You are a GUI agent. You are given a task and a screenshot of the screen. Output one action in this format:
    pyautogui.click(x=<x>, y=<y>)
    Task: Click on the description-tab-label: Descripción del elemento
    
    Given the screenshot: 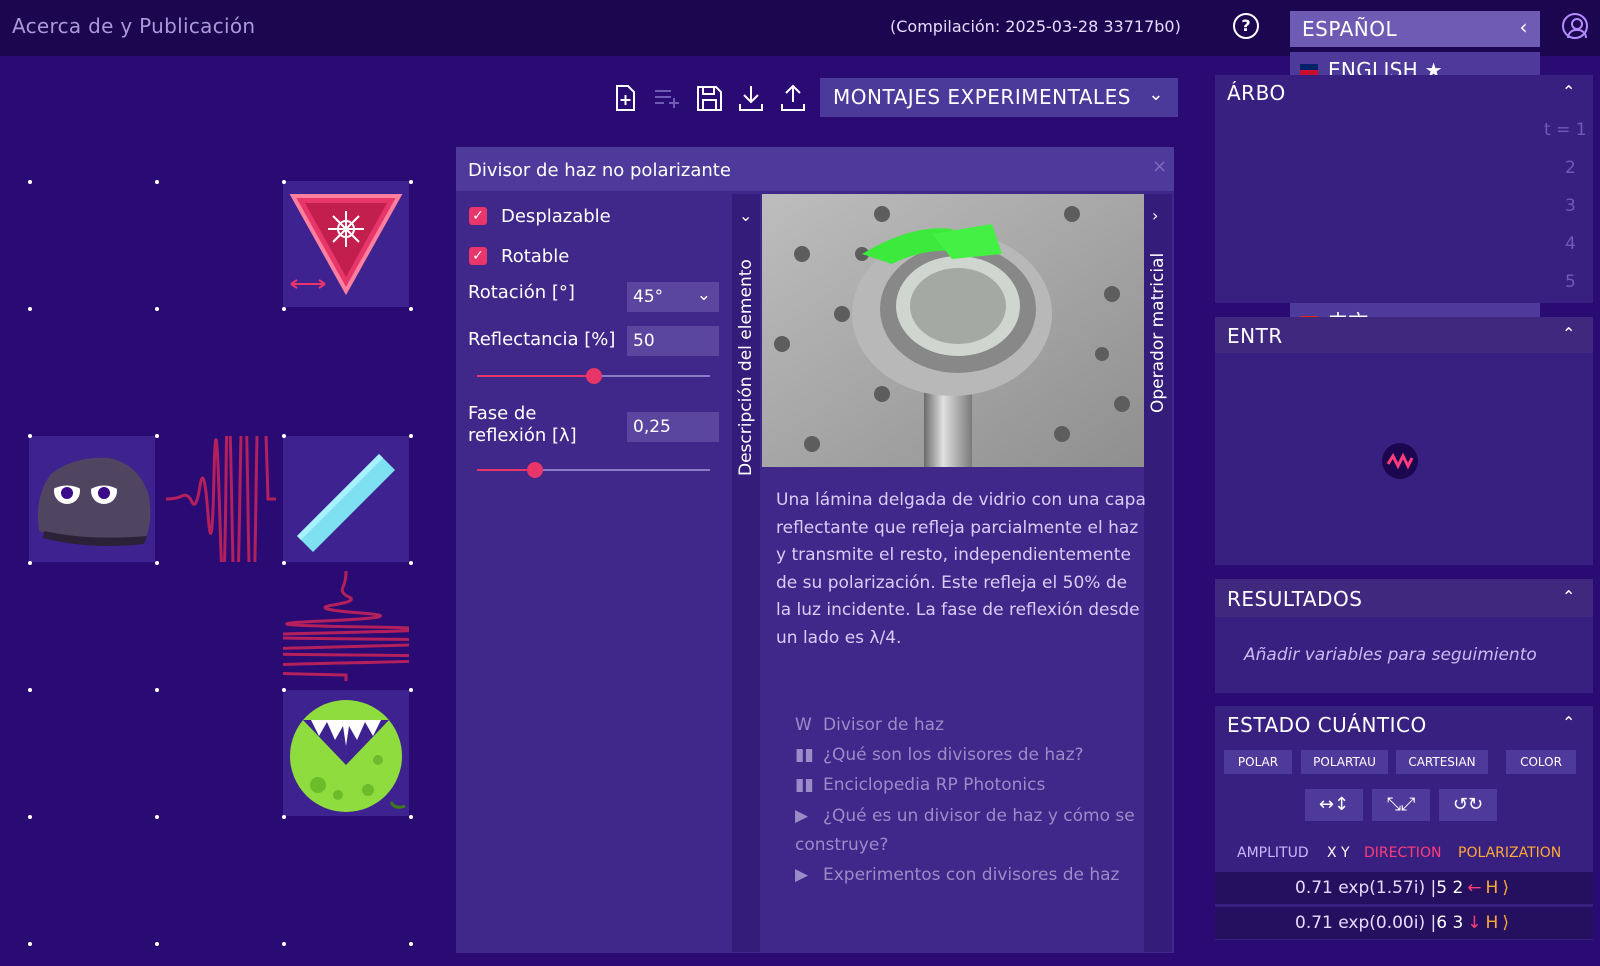 What is the action you would take?
    pyautogui.click(x=746, y=367)
    